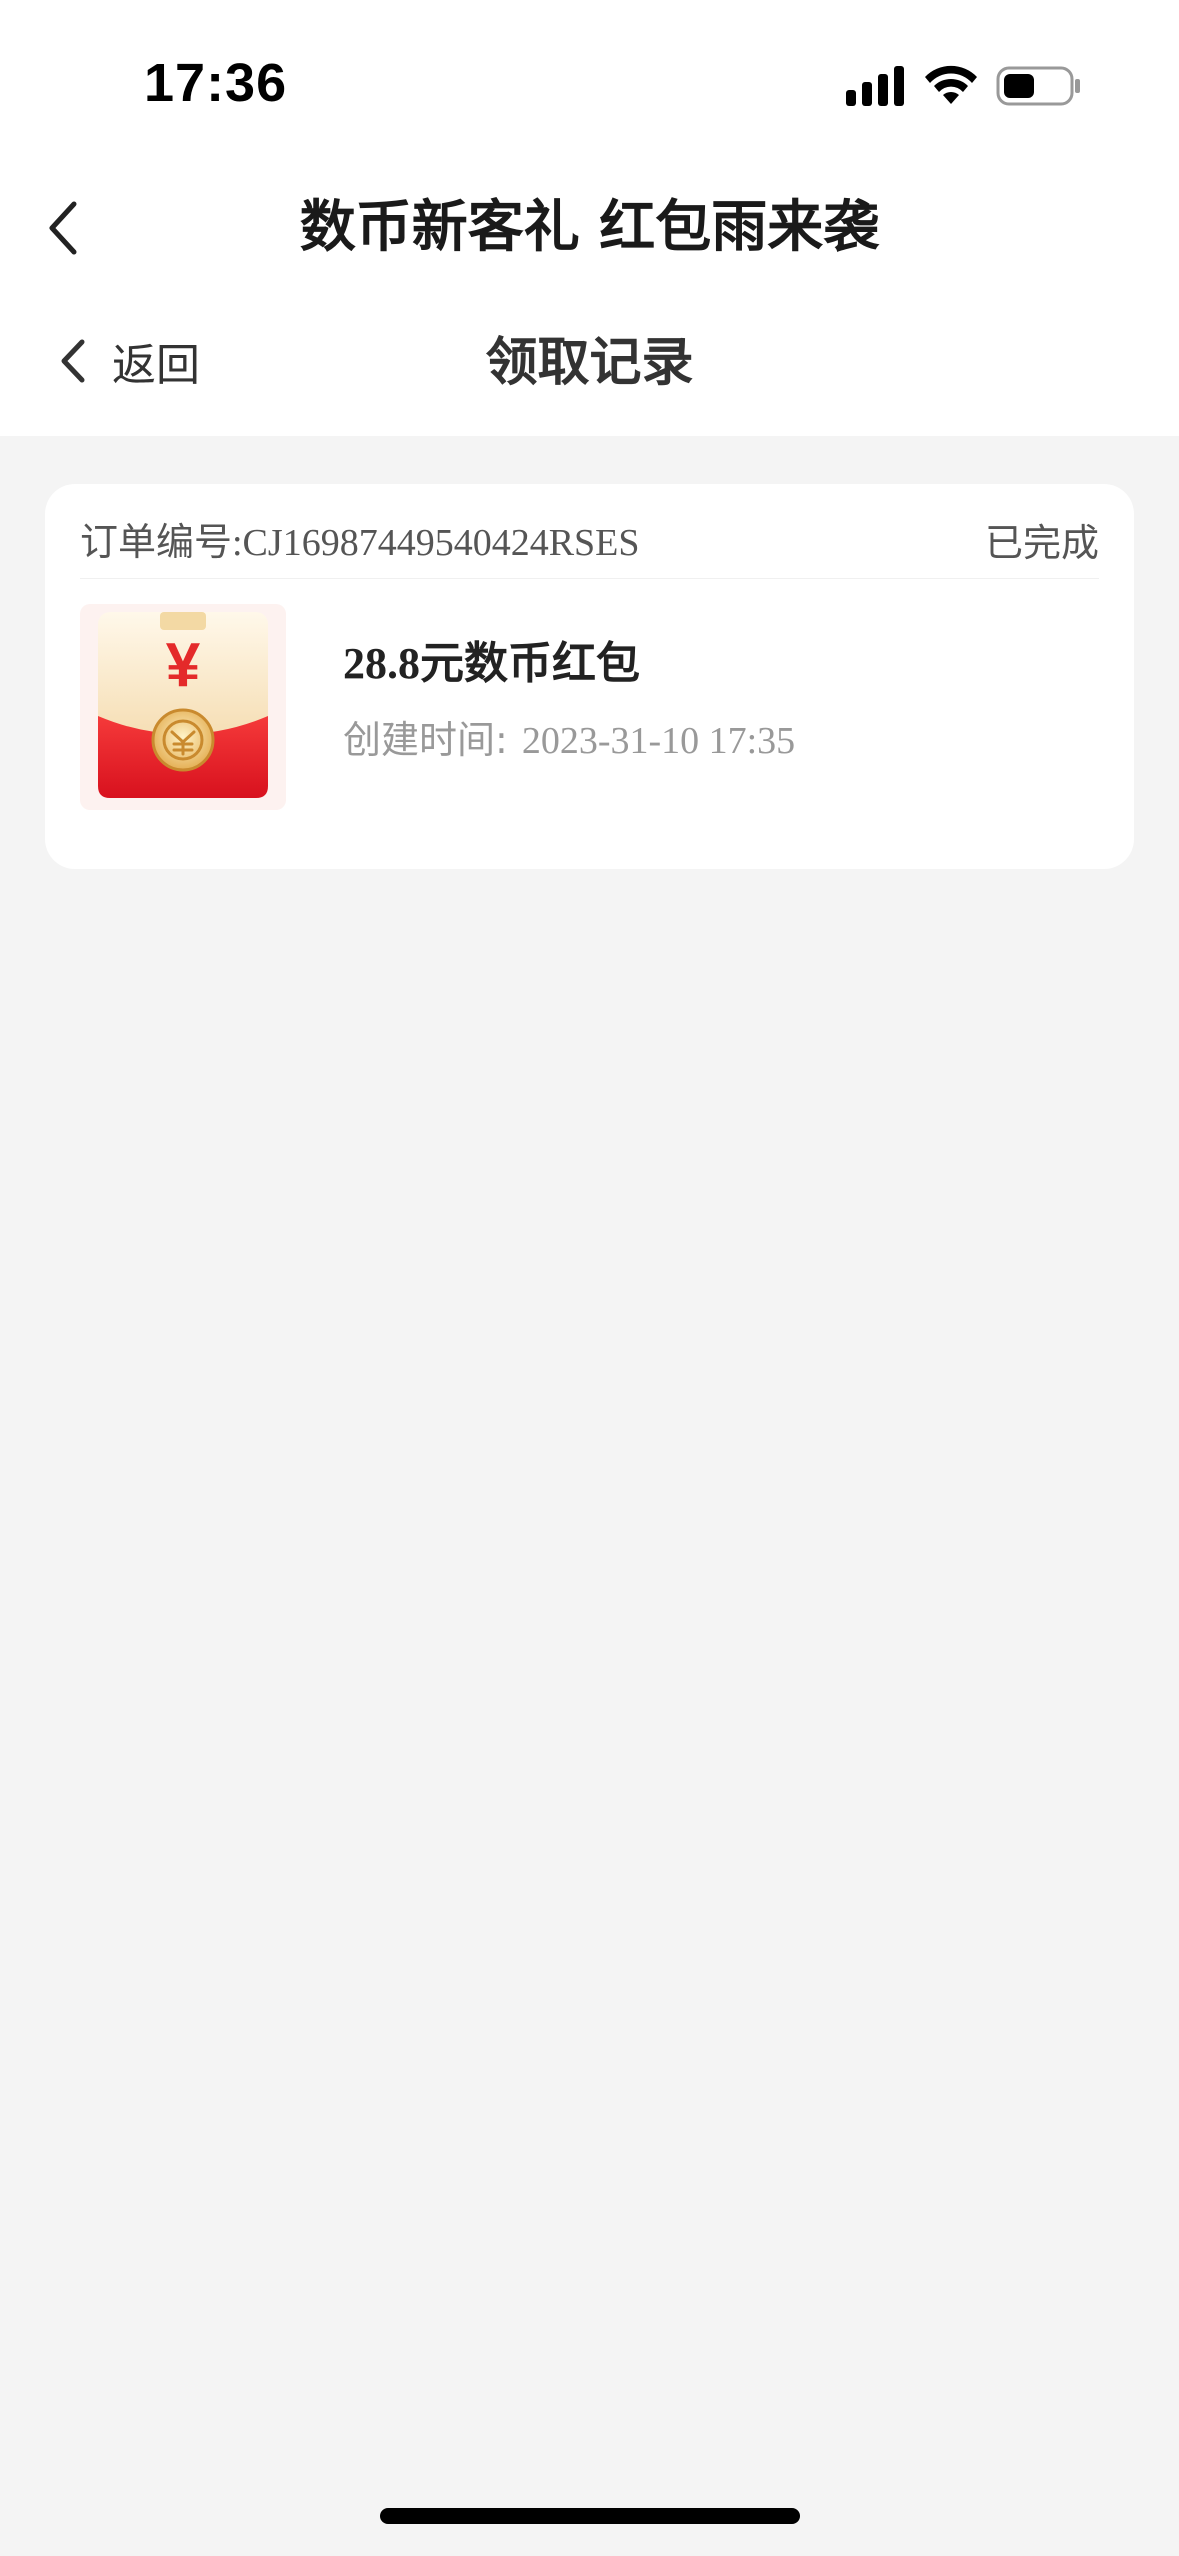  Describe the element at coordinates (425, 740) in the screenshot. I see `created-time-label: 创建时间:` at that location.